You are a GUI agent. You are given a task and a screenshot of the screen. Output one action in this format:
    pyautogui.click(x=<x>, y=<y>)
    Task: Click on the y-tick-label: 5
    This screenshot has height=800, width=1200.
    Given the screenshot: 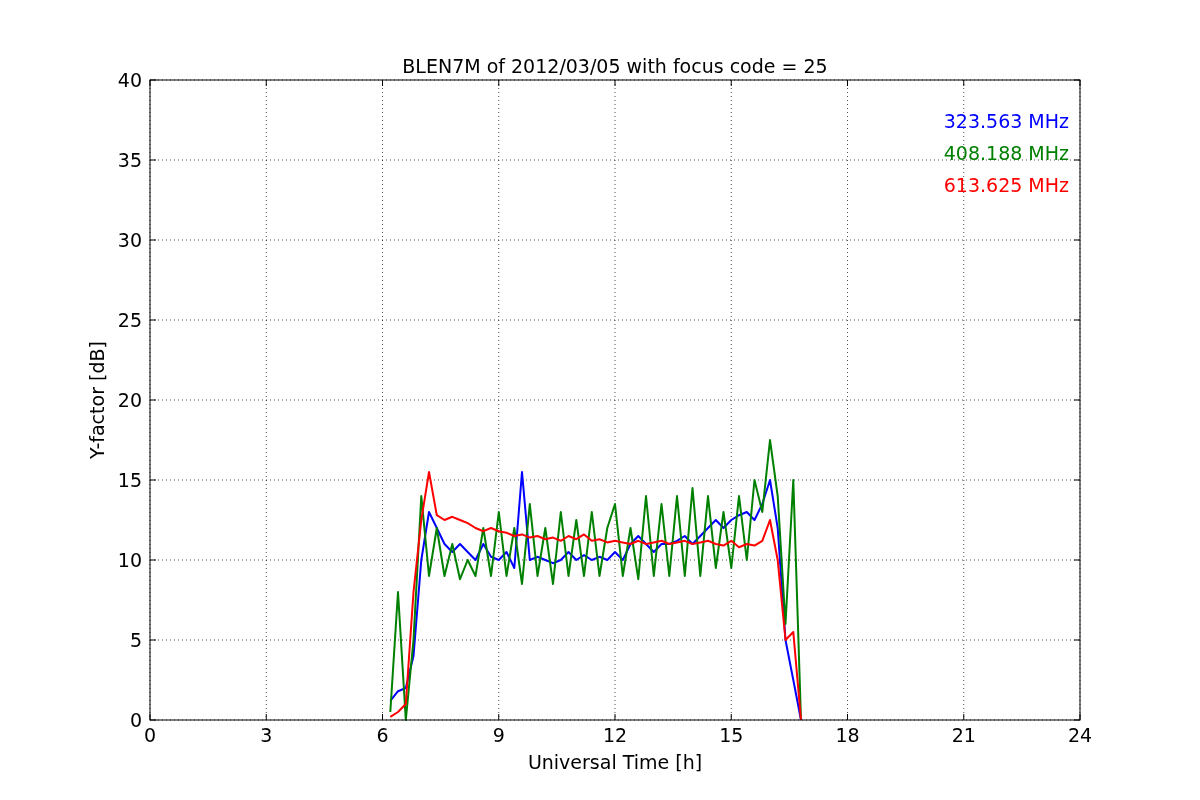 What is the action you would take?
    pyautogui.click(x=135, y=640)
    